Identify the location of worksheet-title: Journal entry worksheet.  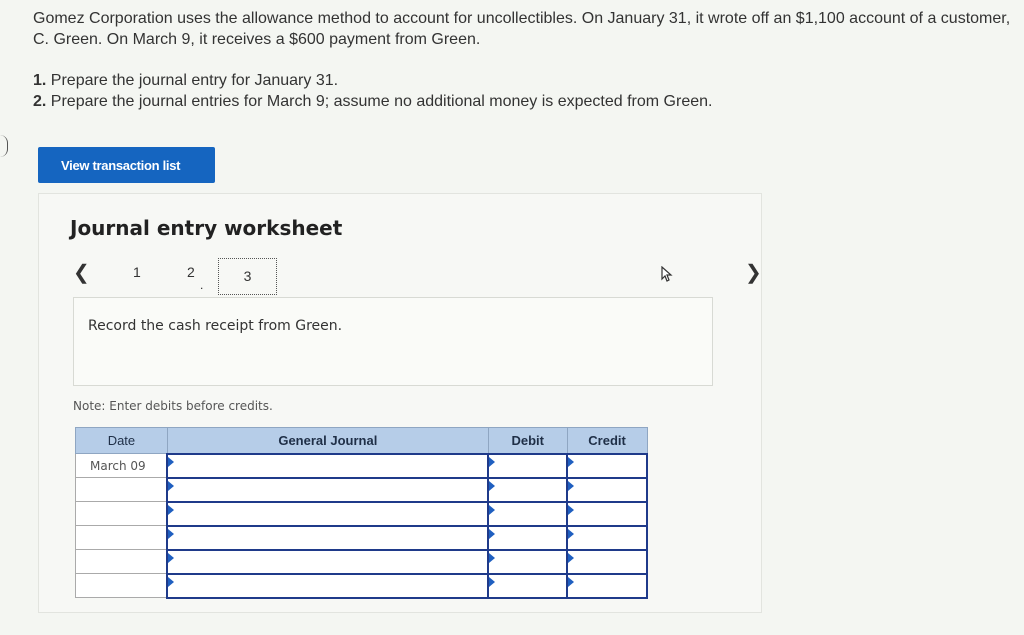
(206, 228).